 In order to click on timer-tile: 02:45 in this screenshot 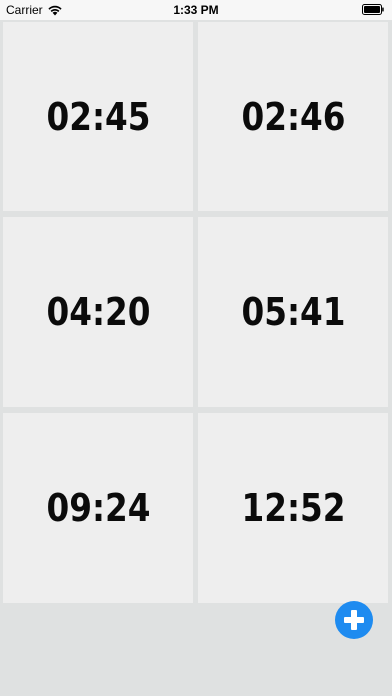, I will do `click(98, 116)`.